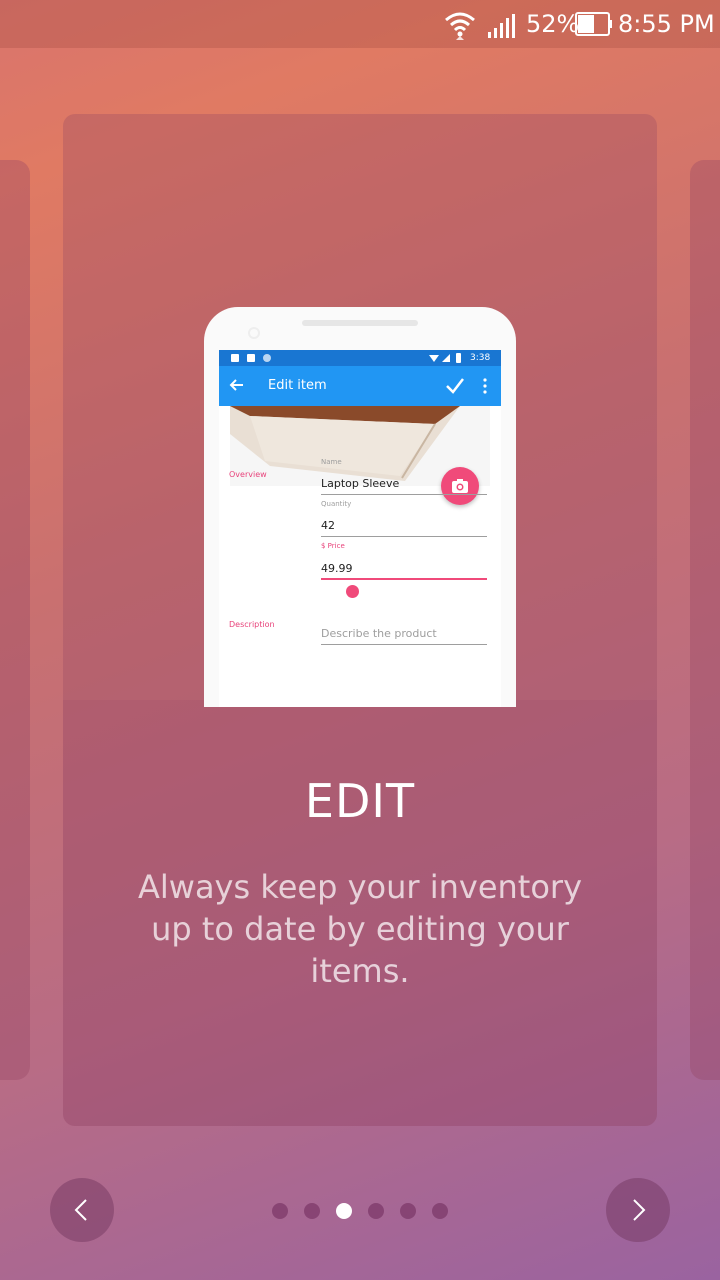 This screenshot has height=1280, width=720. I want to click on chevron-left-icon, so click(80, 1210).